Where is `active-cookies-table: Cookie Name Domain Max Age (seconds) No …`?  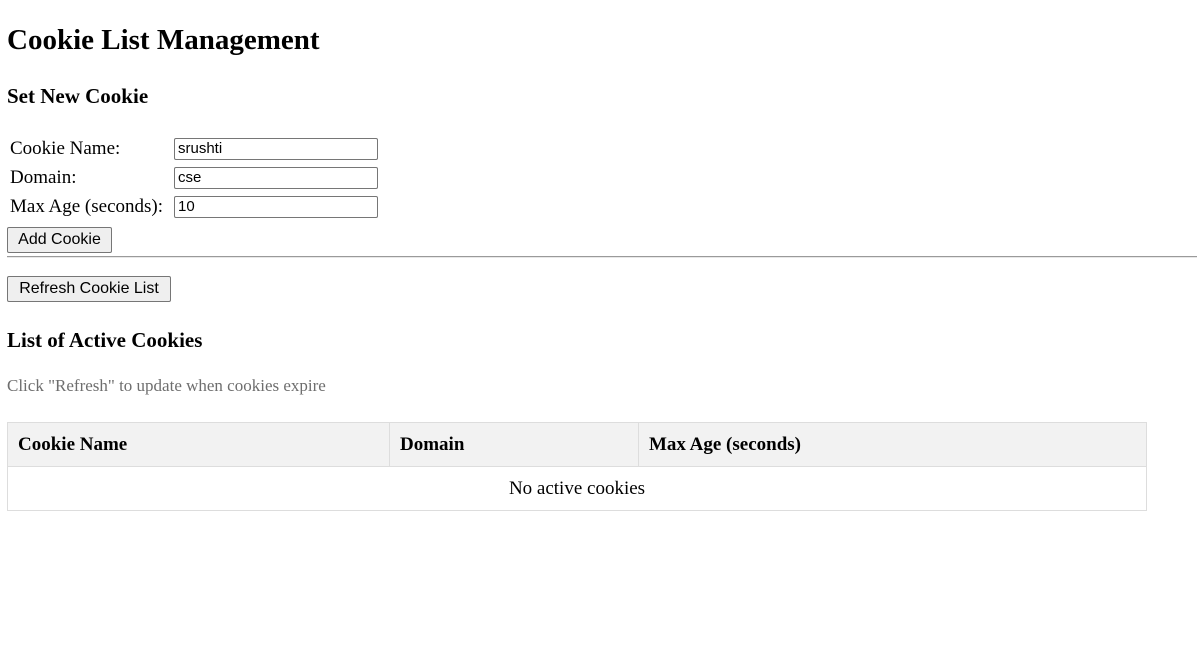
active-cookies-table: Cookie Name Domain Max Age (seconds) No … is located at coordinates (577, 466).